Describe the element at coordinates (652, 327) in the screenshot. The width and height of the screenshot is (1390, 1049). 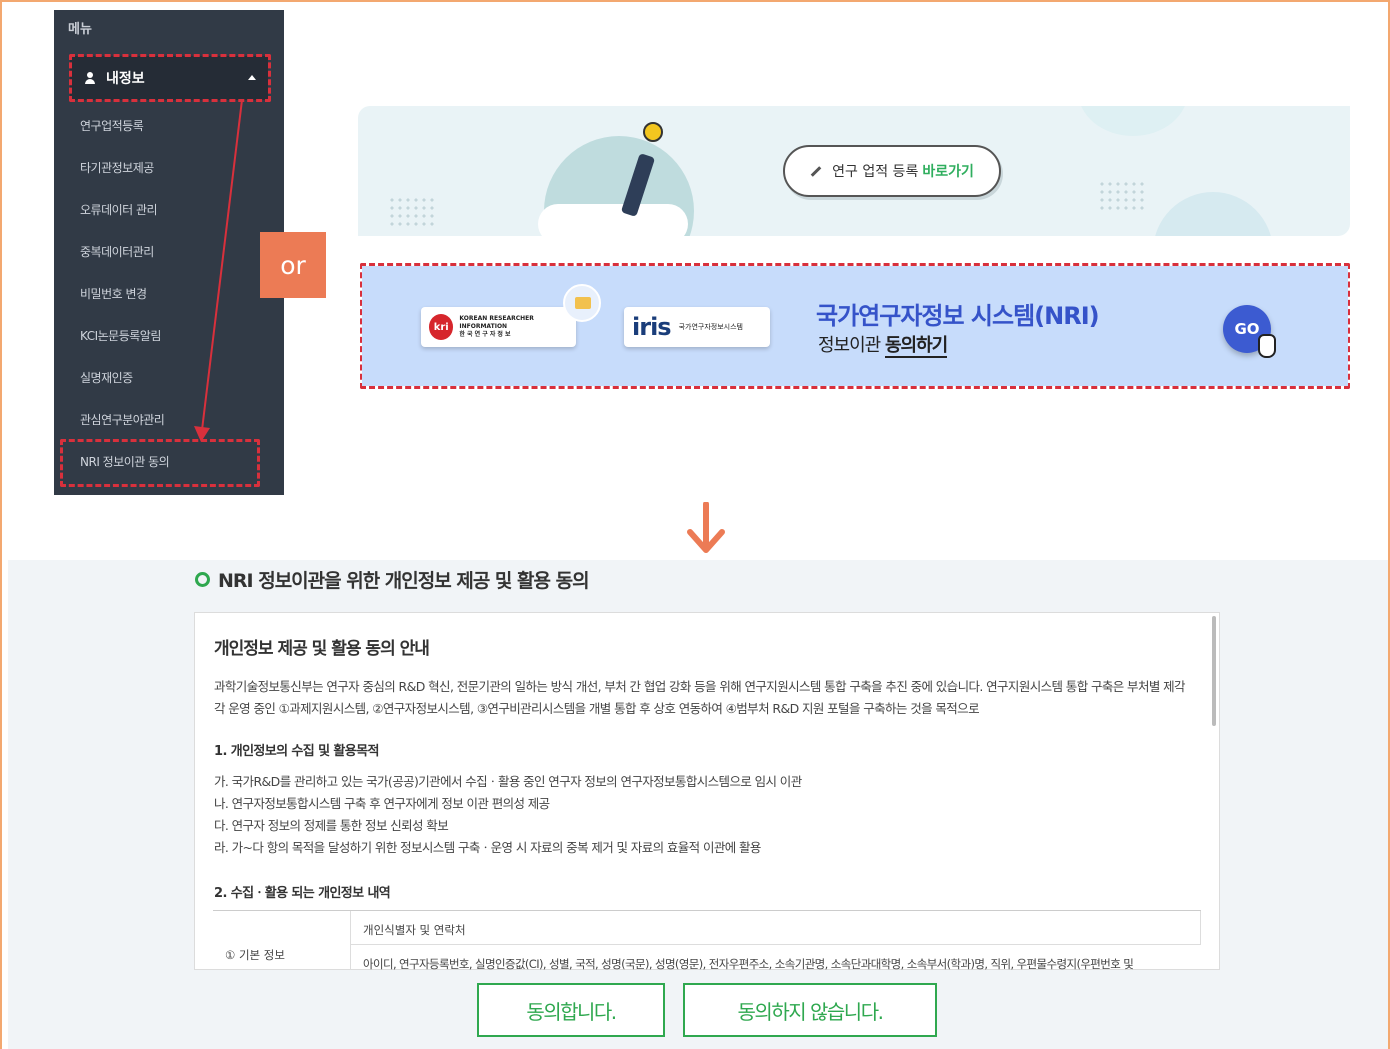
I see `iris-logo-text: iris` at that location.